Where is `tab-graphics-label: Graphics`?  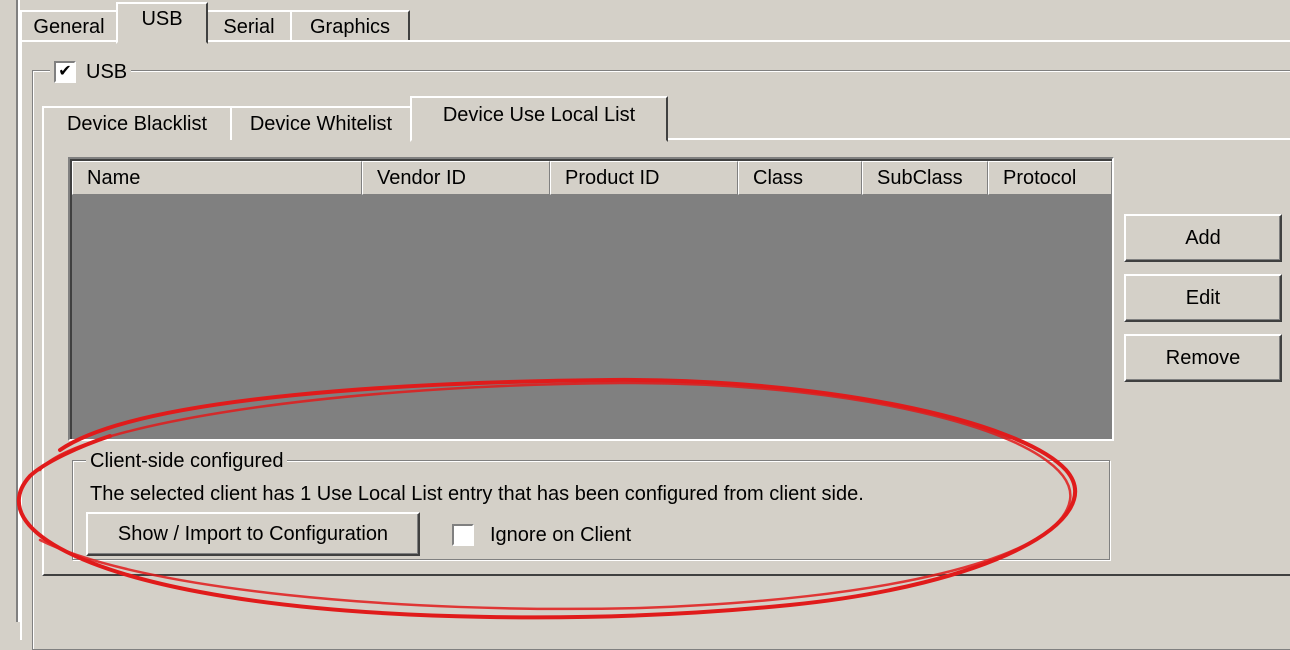 tab-graphics-label: Graphics is located at coordinates (350, 27).